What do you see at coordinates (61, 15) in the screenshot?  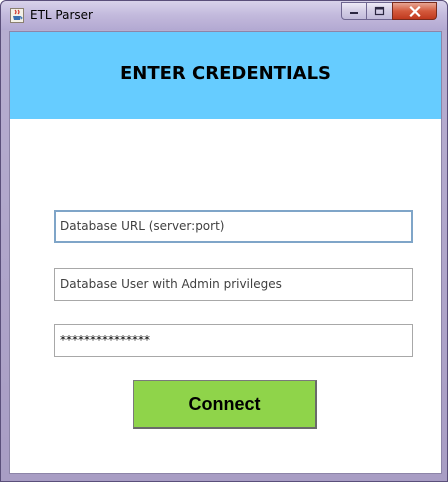 I see `window-title: ETL Parser` at bounding box center [61, 15].